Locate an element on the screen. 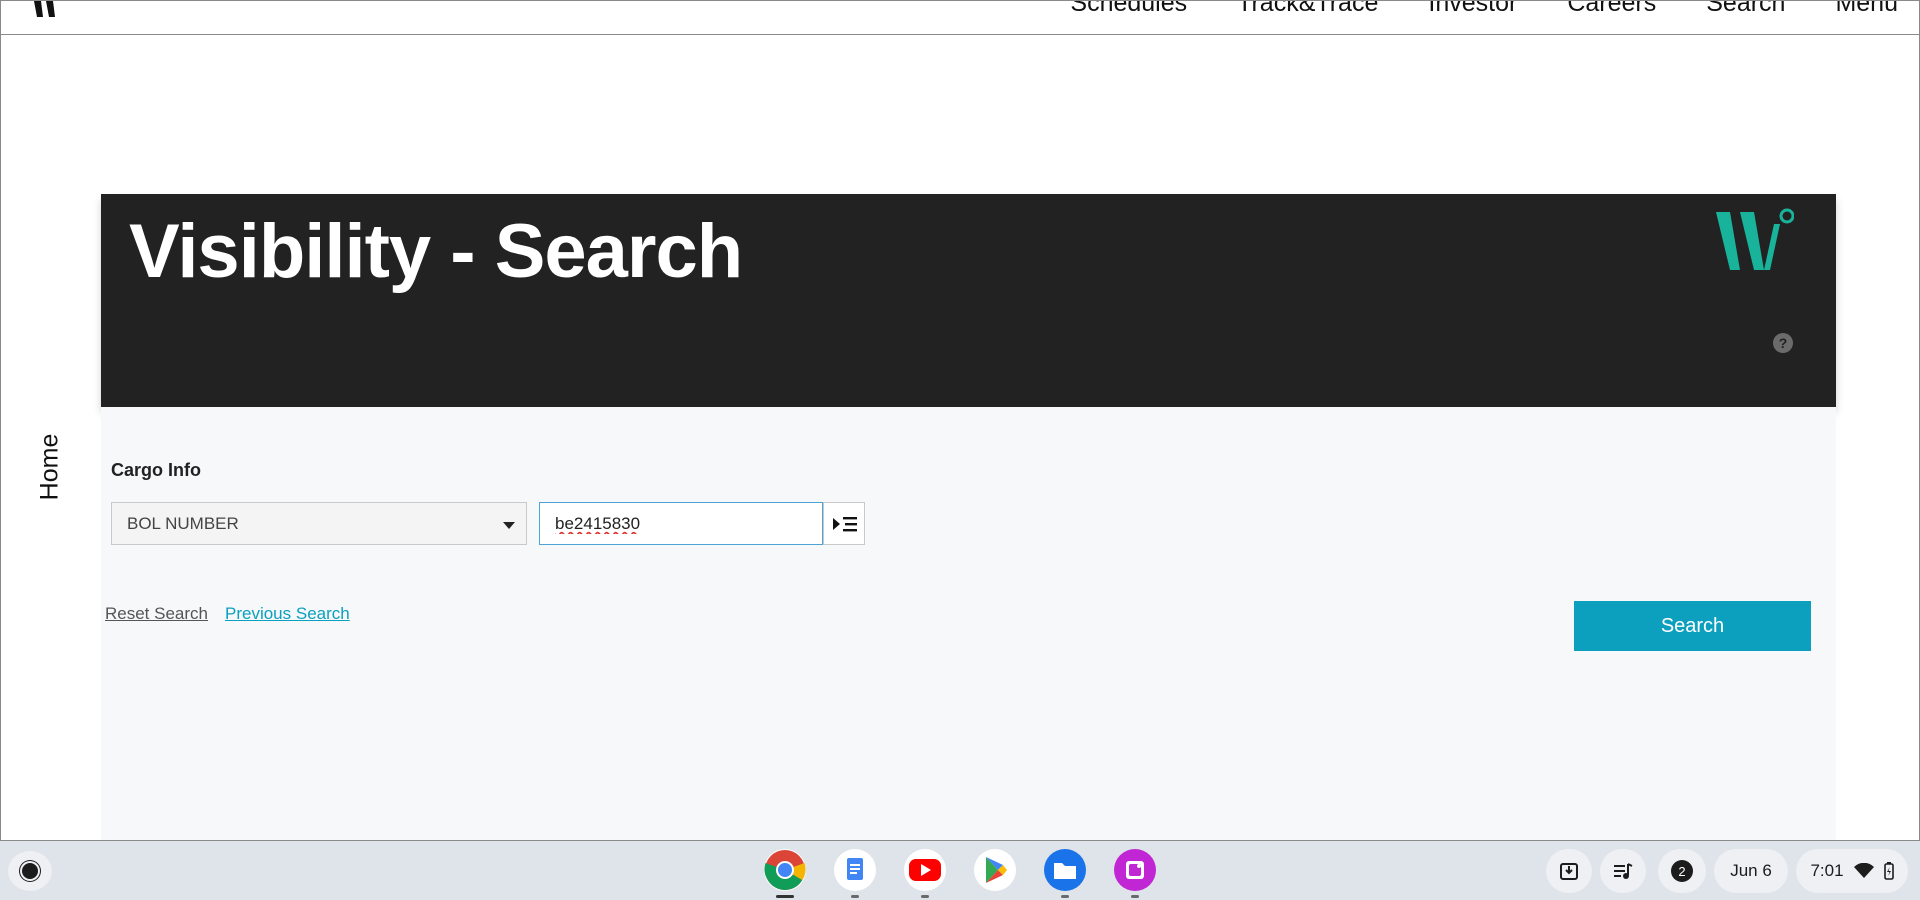  nav-item-careers: Careers is located at coordinates (1611, 9).